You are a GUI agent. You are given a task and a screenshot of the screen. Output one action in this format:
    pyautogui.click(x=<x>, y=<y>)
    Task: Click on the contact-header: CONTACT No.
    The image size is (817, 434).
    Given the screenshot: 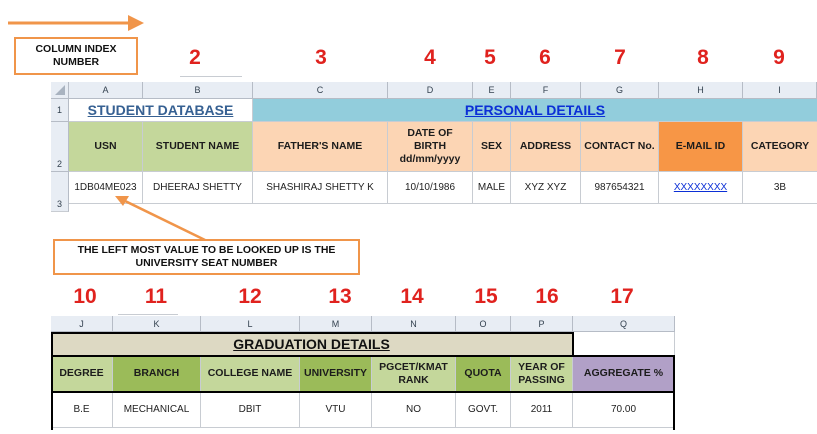 What is the action you would take?
    pyautogui.click(x=620, y=147)
    